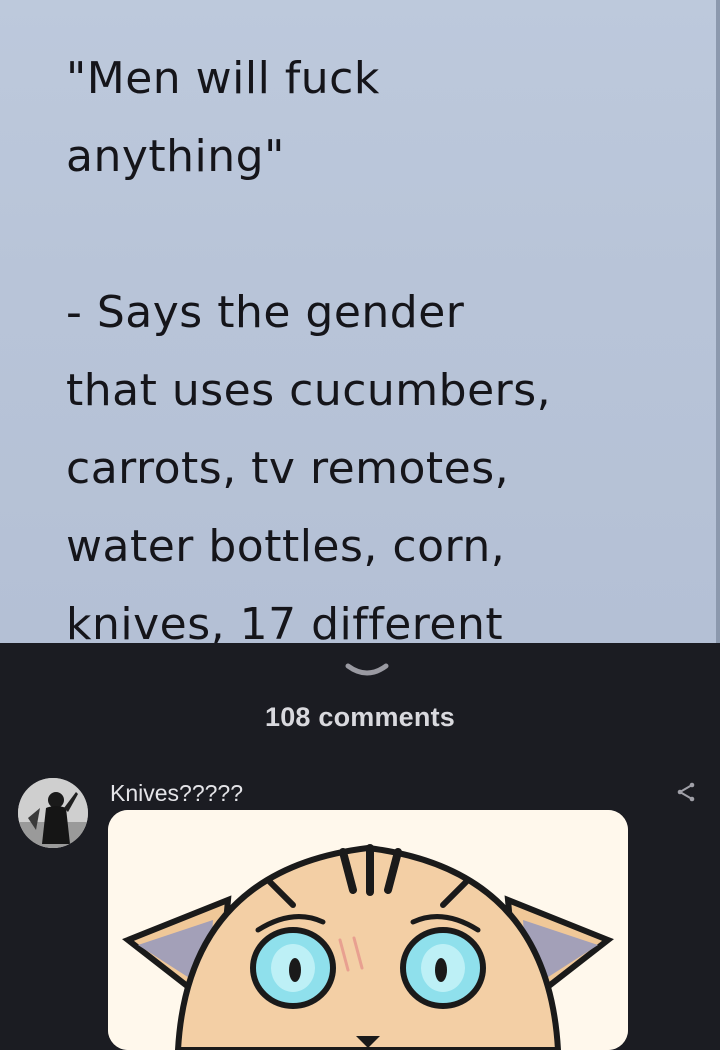 This screenshot has height=1050, width=720. Describe the element at coordinates (367, 670) in the screenshot. I see `chevron-down-icon` at that location.